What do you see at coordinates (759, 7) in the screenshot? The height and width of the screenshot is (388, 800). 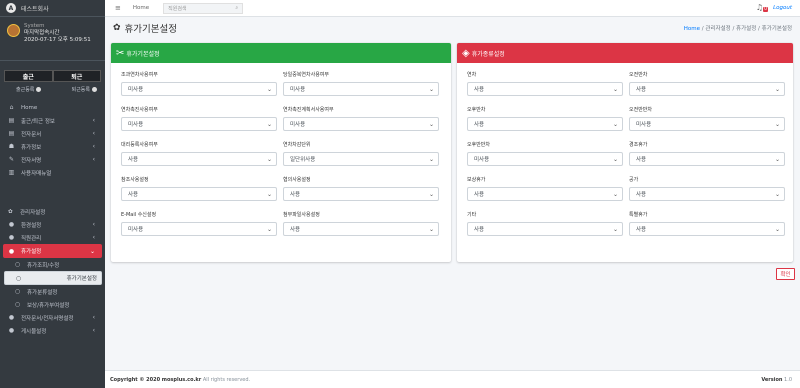 I see `bell-icon: ♫` at bounding box center [759, 7].